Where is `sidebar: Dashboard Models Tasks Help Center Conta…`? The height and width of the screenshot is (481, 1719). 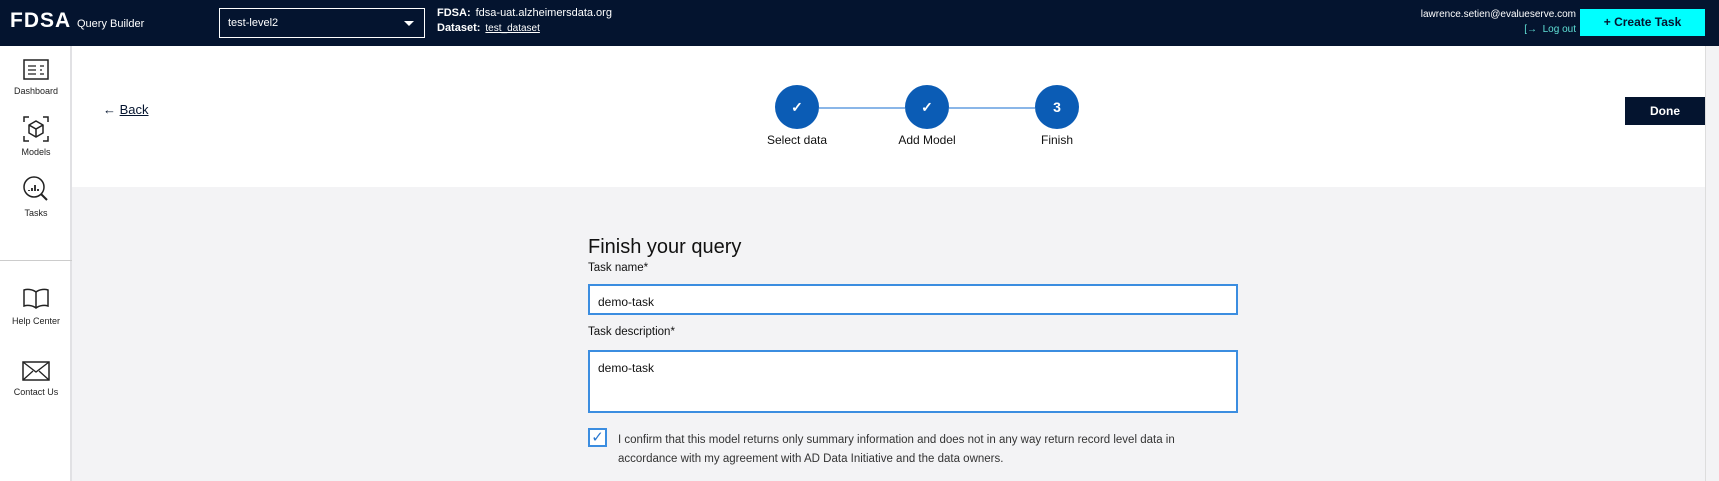
sidebar: Dashboard Models Tasks Help Center Conta… is located at coordinates (36, 263).